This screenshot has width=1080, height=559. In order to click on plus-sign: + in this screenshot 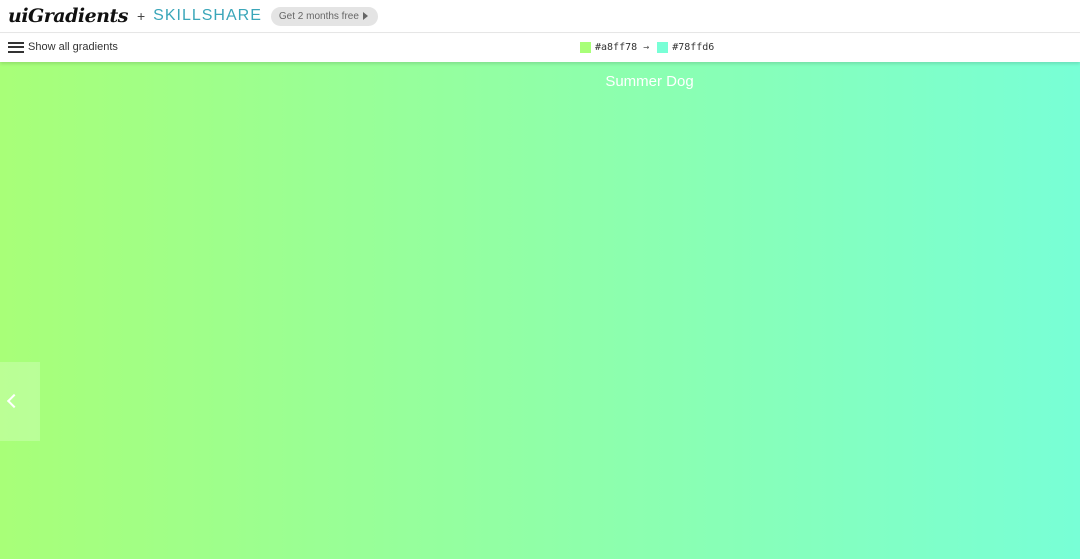, I will do `click(141, 16)`.